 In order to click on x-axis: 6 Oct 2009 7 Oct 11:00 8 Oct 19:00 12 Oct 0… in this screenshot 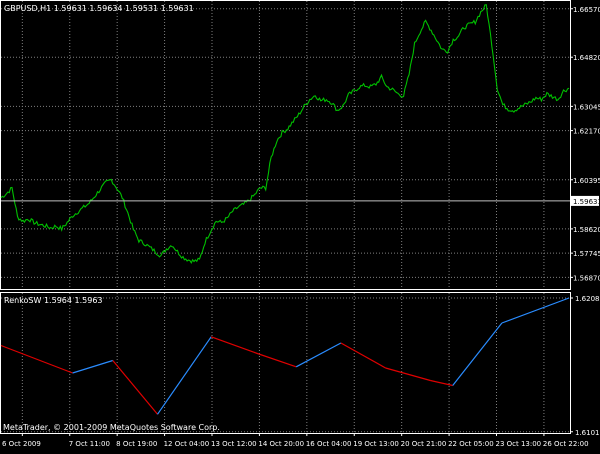, I will do `click(295, 440)`.